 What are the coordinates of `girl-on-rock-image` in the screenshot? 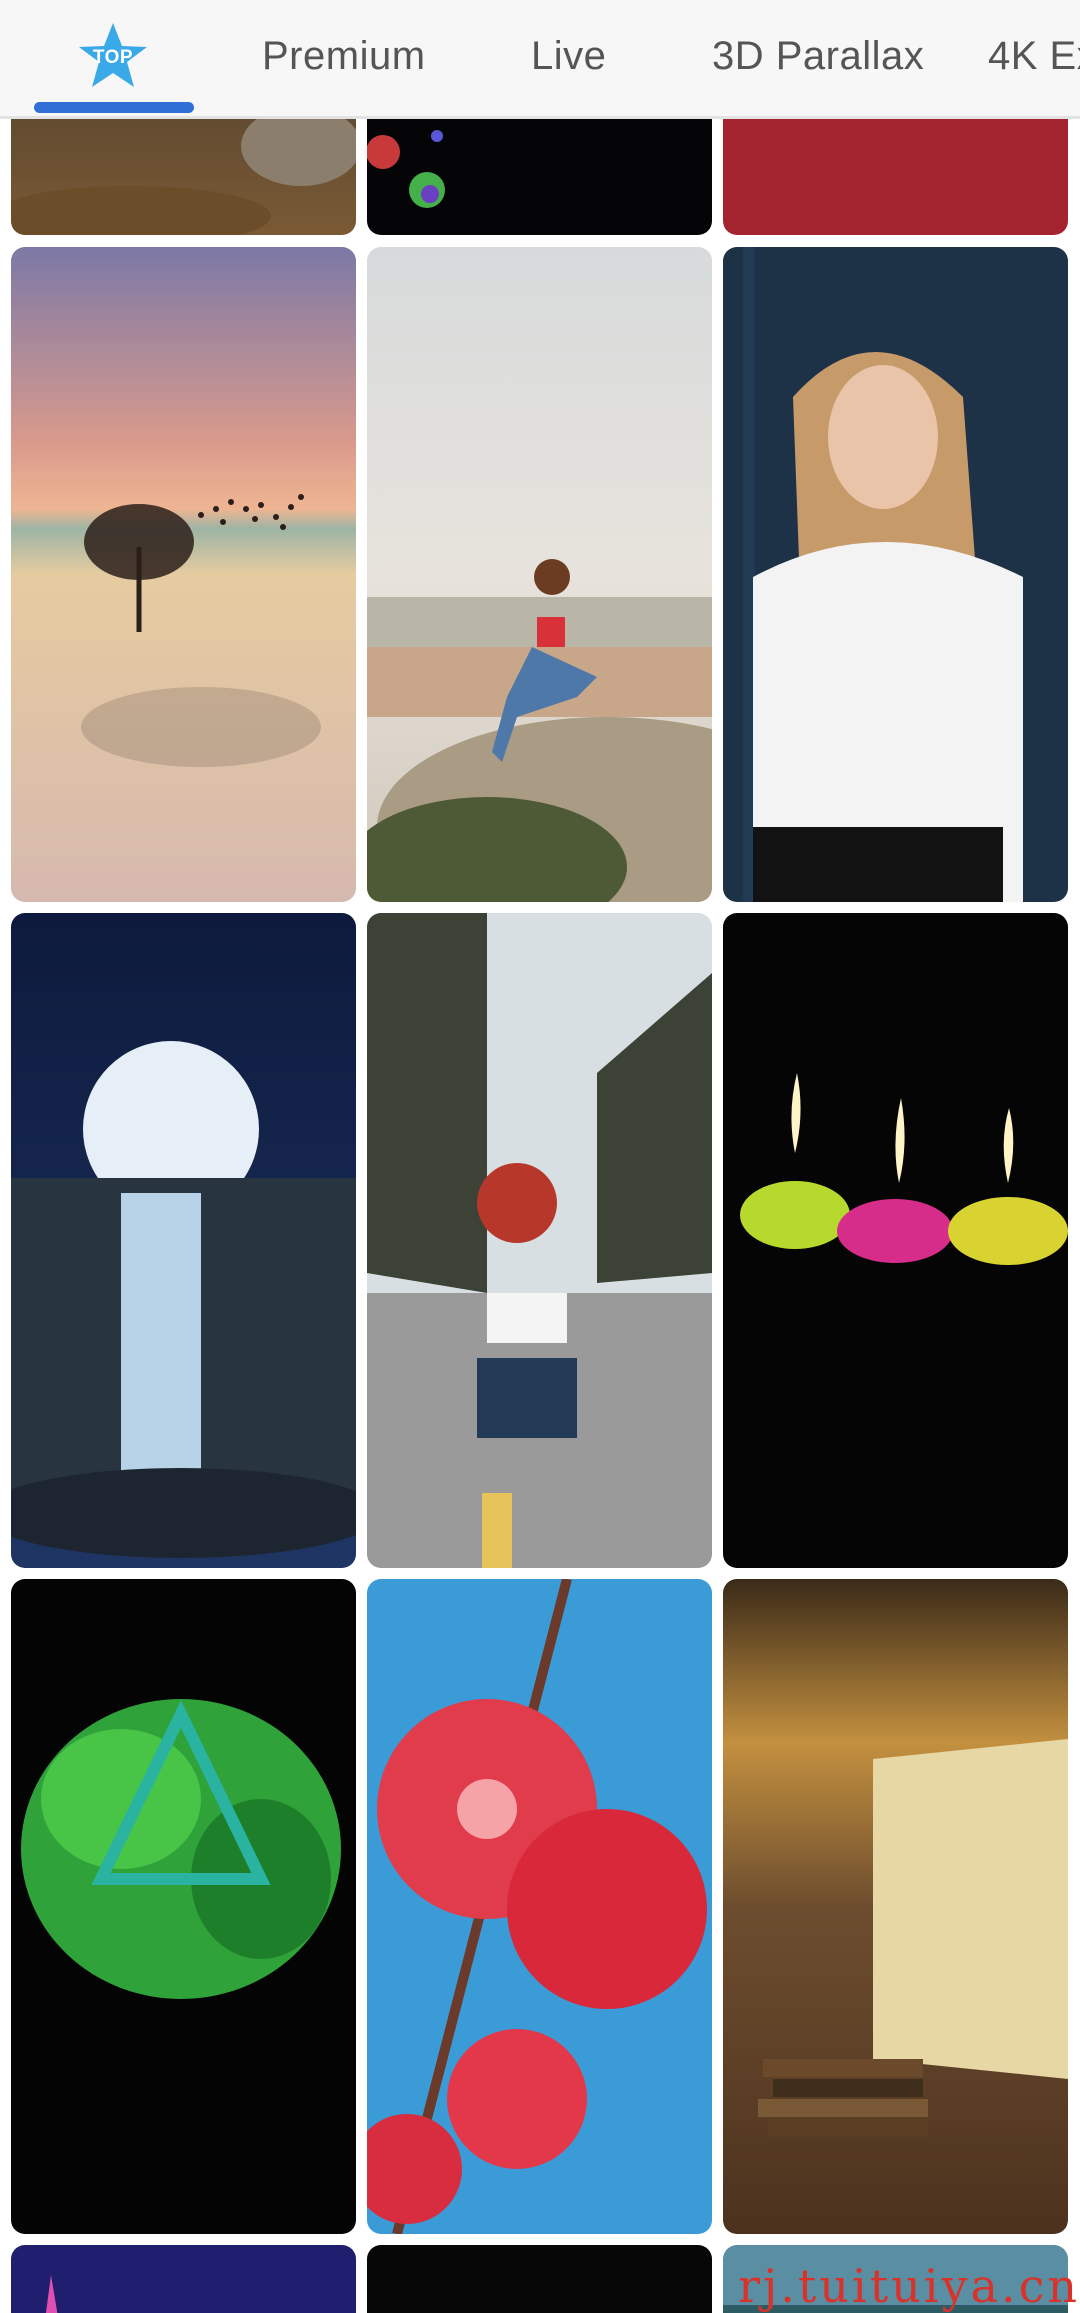 It's located at (539, 574).